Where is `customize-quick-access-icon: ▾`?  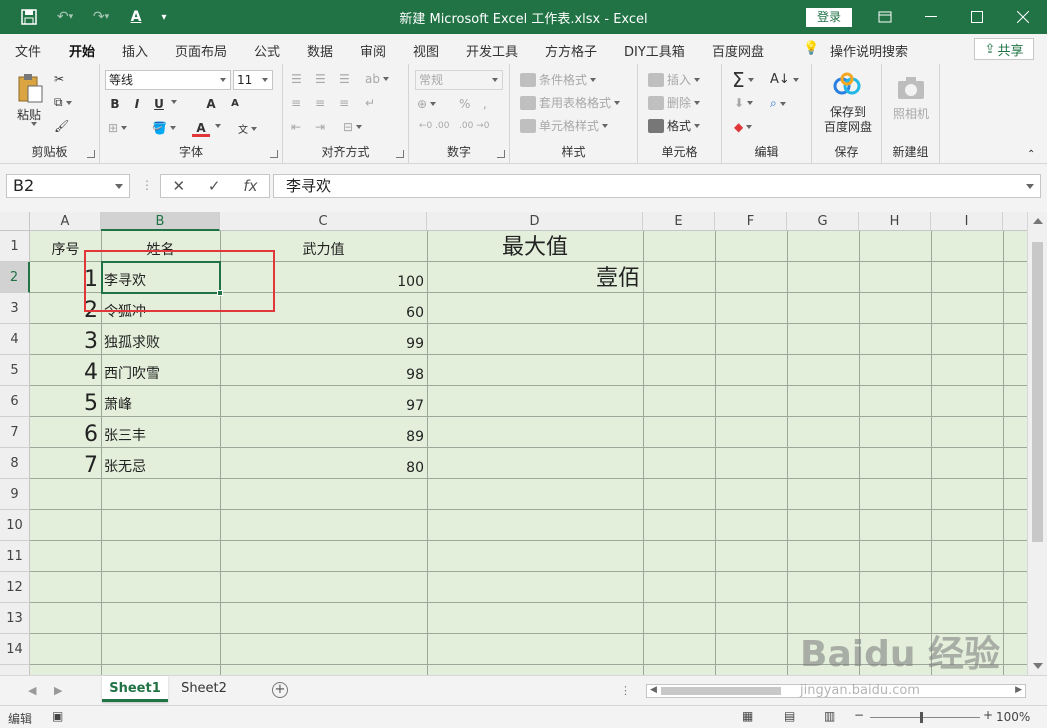 customize-quick-access-icon: ▾ is located at coordinates (164, 17).